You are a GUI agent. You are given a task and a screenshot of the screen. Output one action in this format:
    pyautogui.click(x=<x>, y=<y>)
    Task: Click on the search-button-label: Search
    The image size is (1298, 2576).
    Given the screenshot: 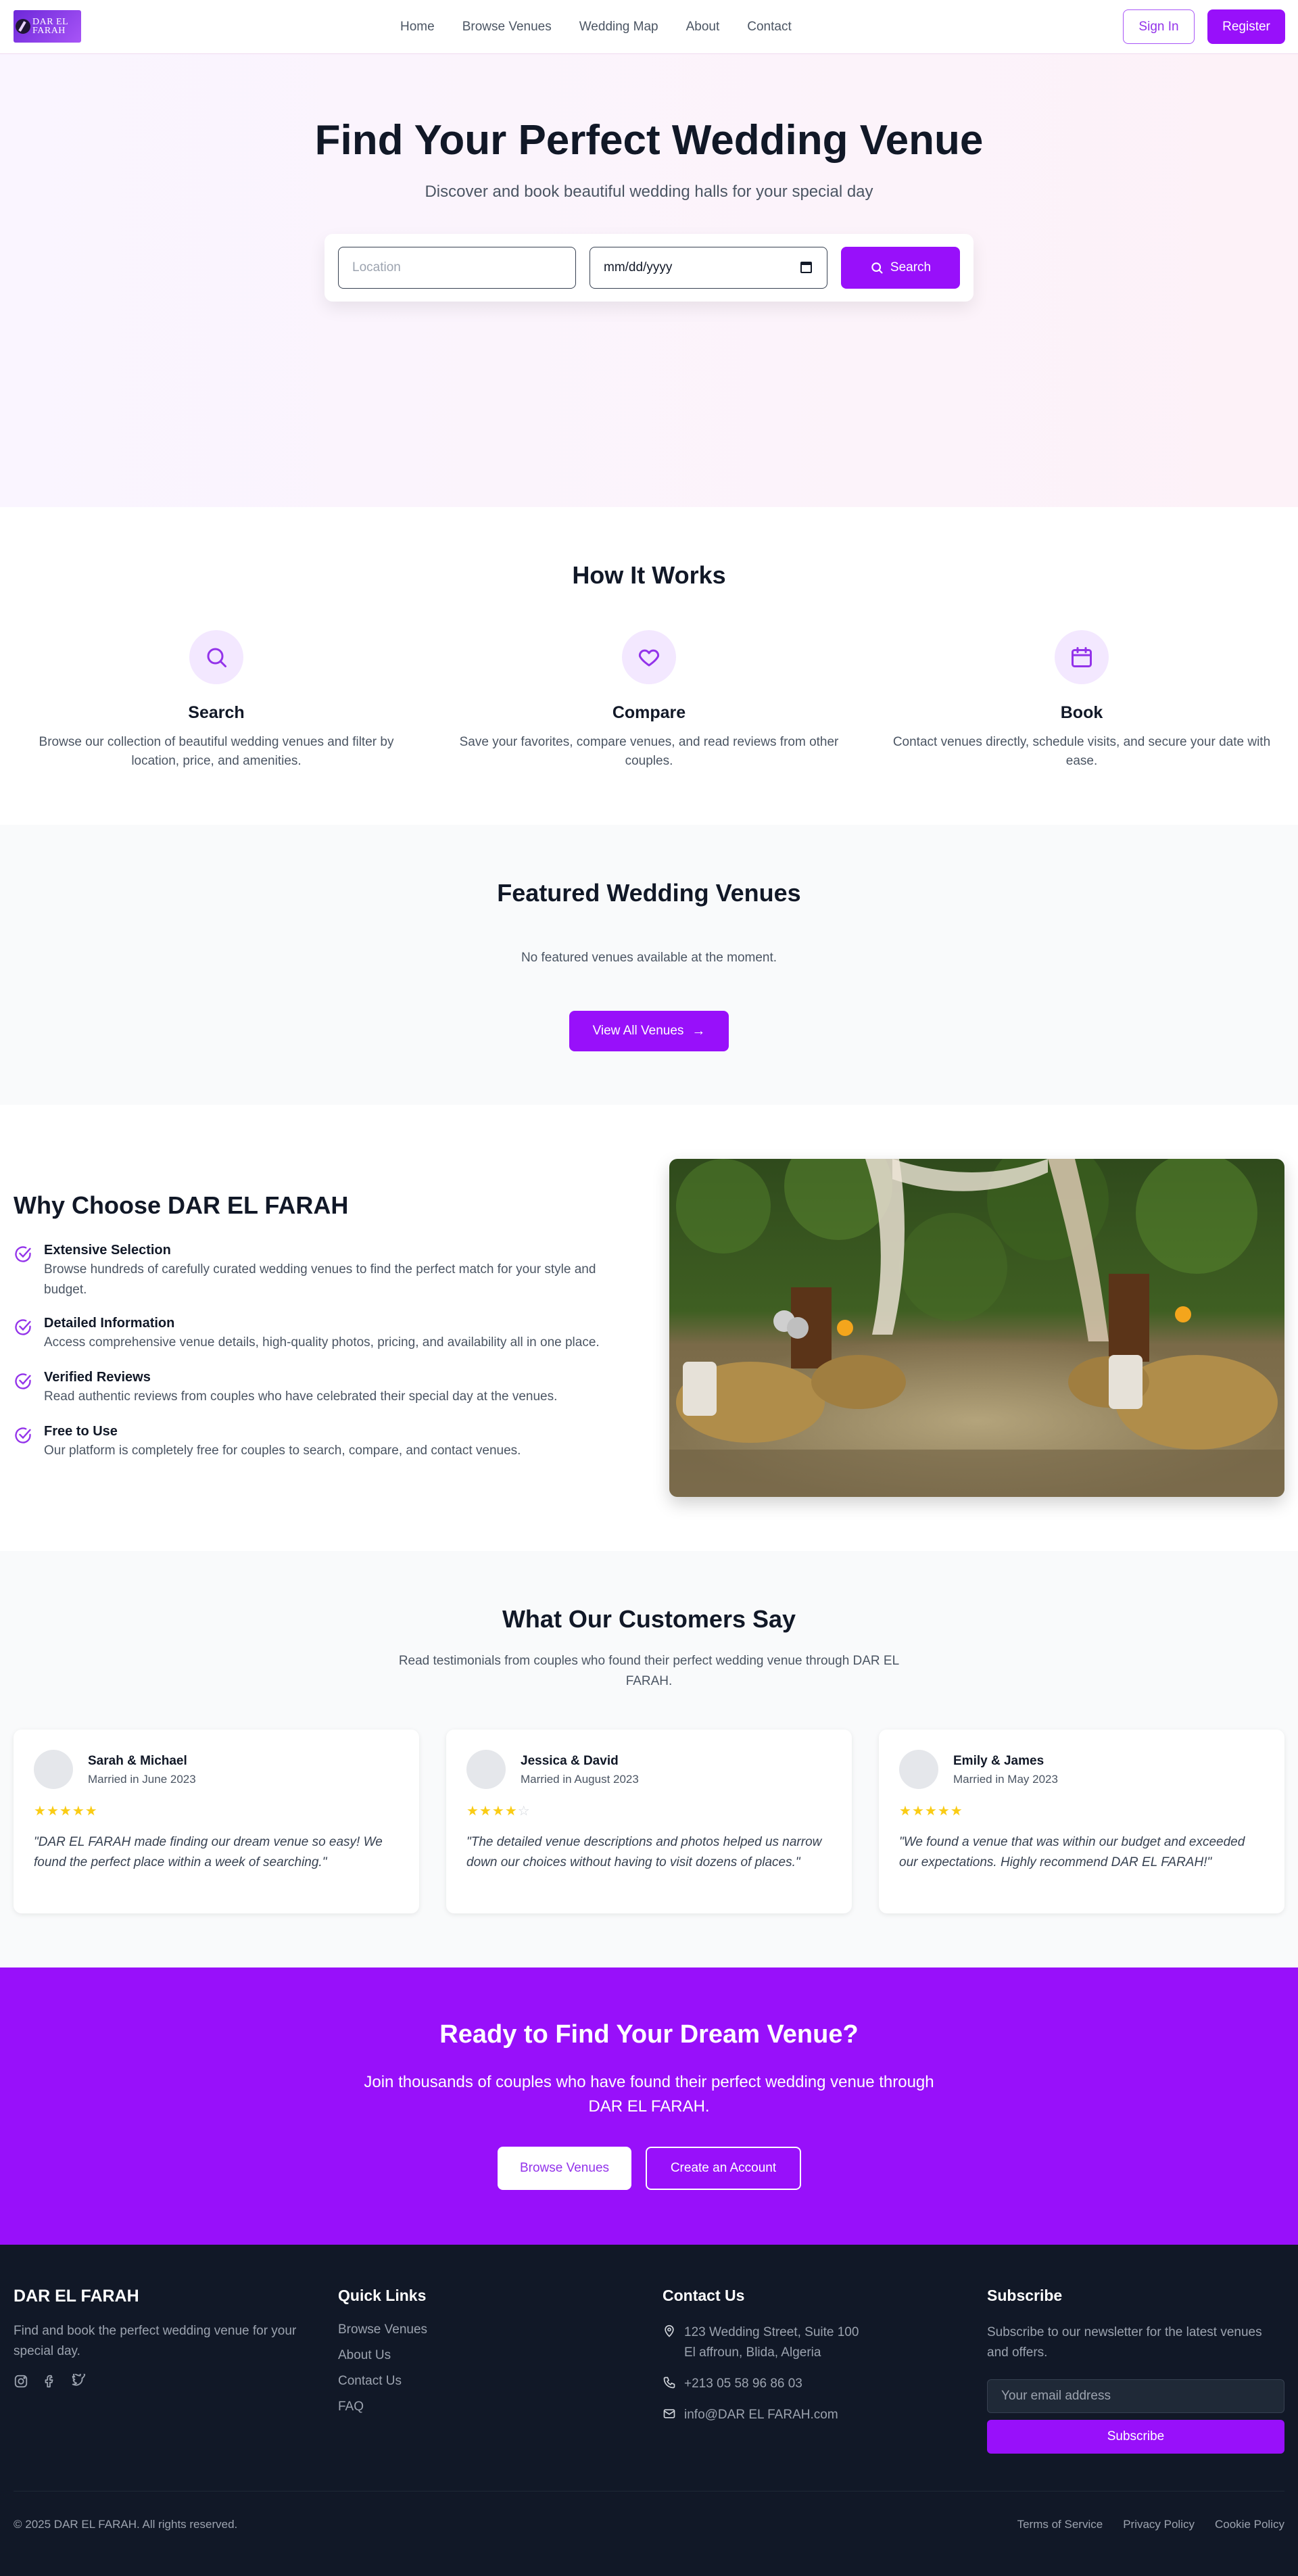 What is the action you would take?
    pyautogui.click(x=911, y=267)
    